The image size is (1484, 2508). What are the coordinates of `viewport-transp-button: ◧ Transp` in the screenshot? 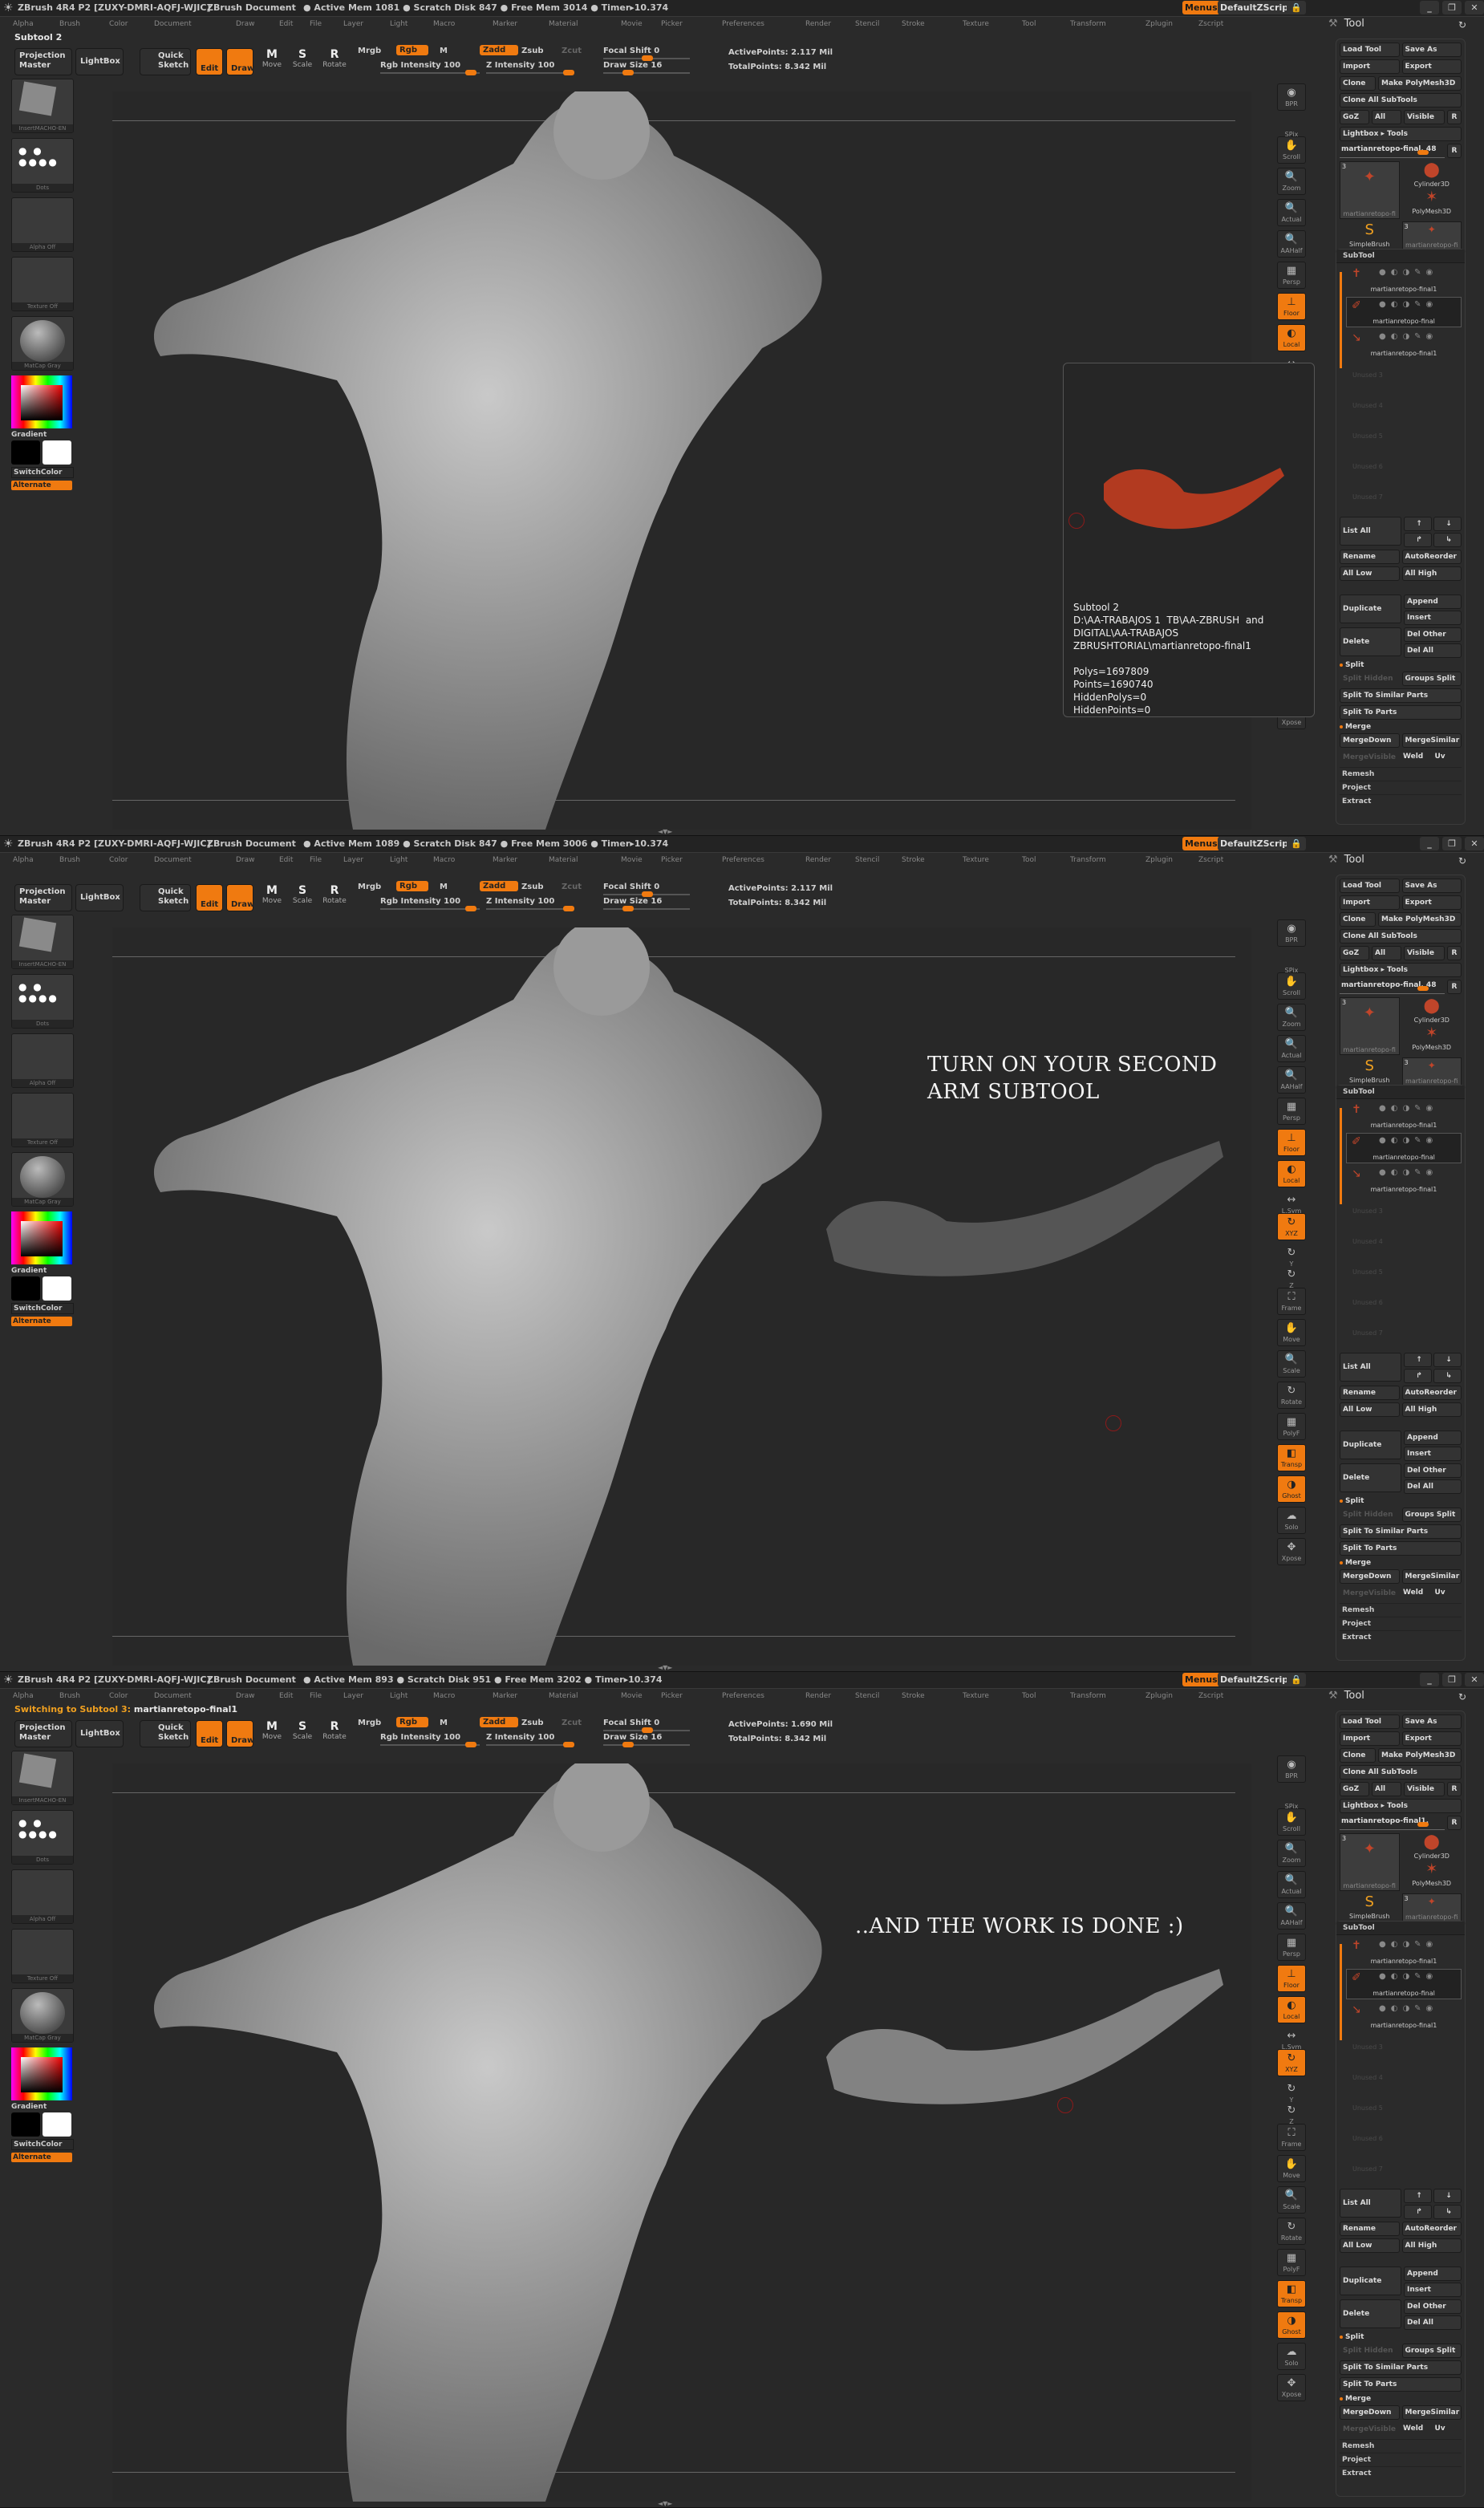 It's located at (1291, 2293).